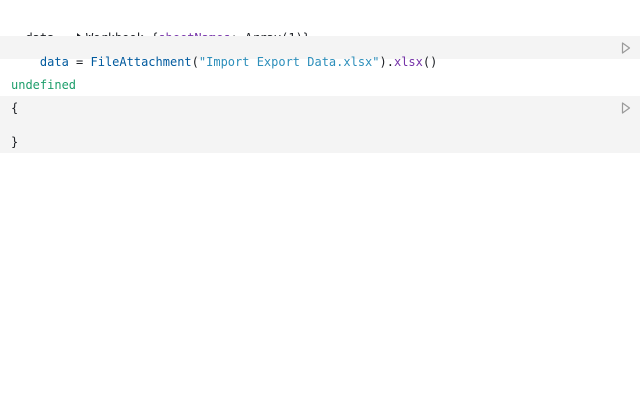 This screenshot has width=640, height=400. Describe the element at coordinates (14, 142) in the screenshot. I see `code-line-close-brace: }` at that location.